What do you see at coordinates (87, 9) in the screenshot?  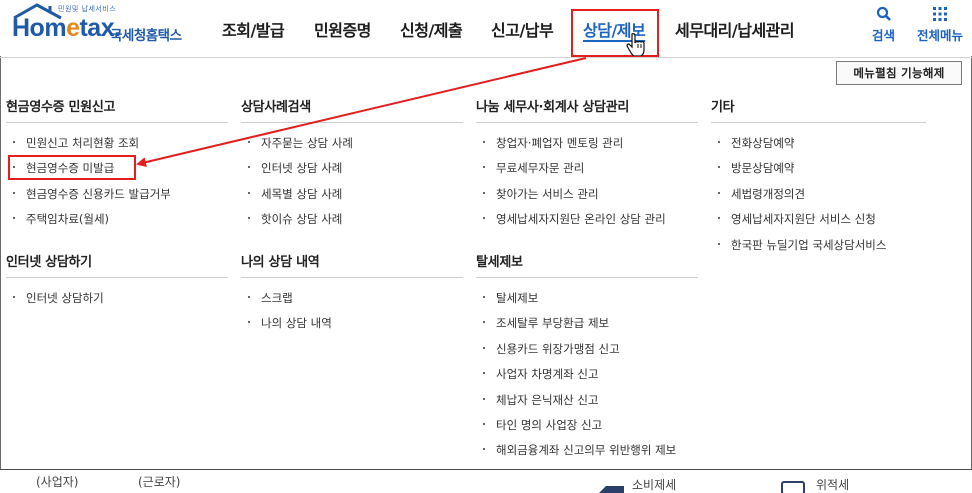 I see `logo-tagline: 민원및 납세서비스` at bounding box center [87, 9].